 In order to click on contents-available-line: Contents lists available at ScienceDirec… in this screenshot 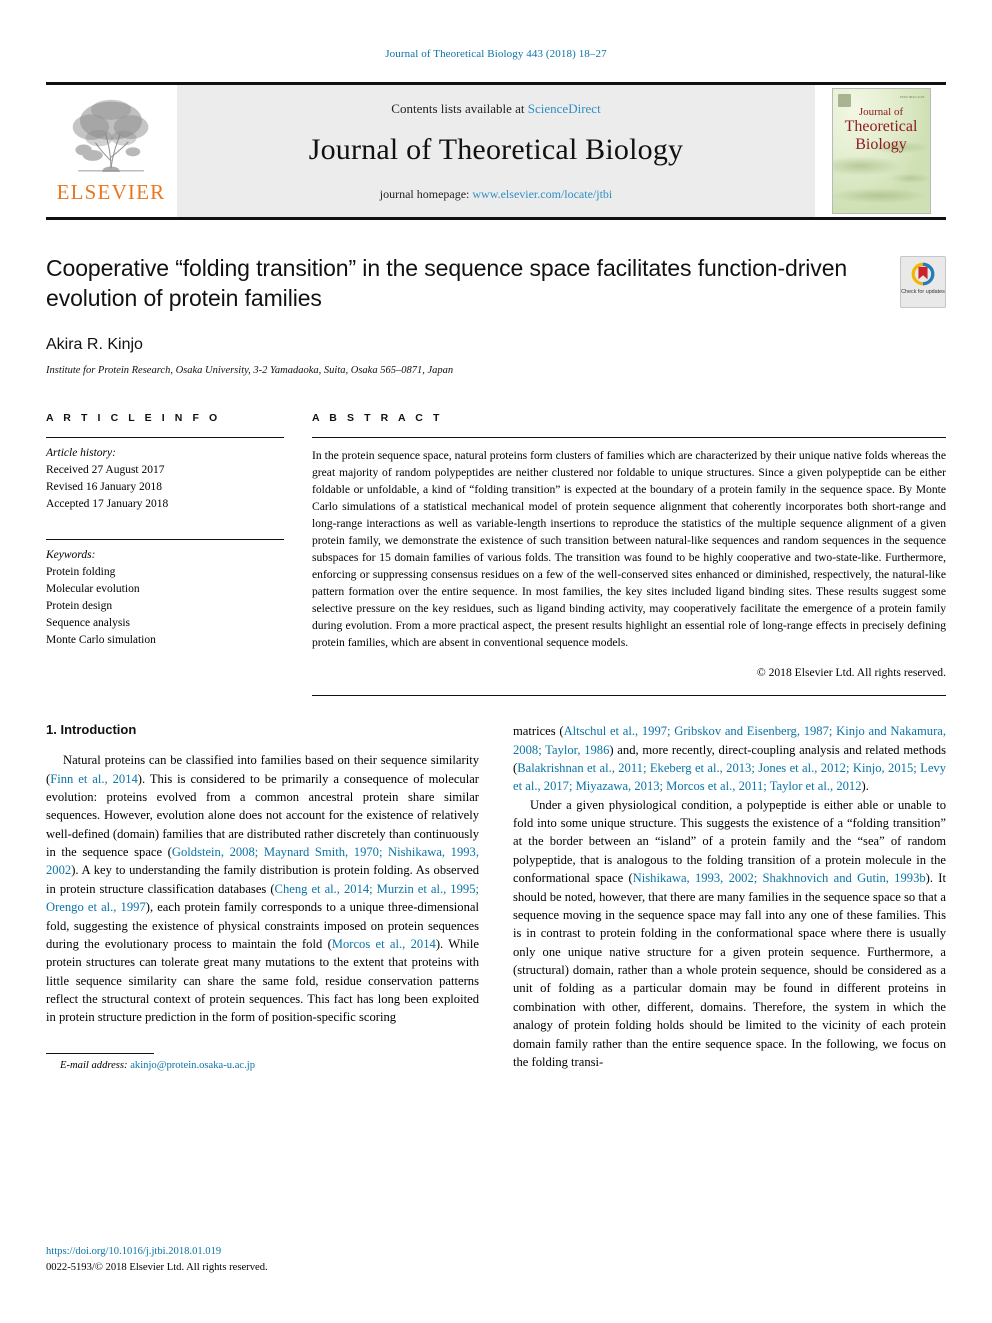, I will do `click(495, 109)`.